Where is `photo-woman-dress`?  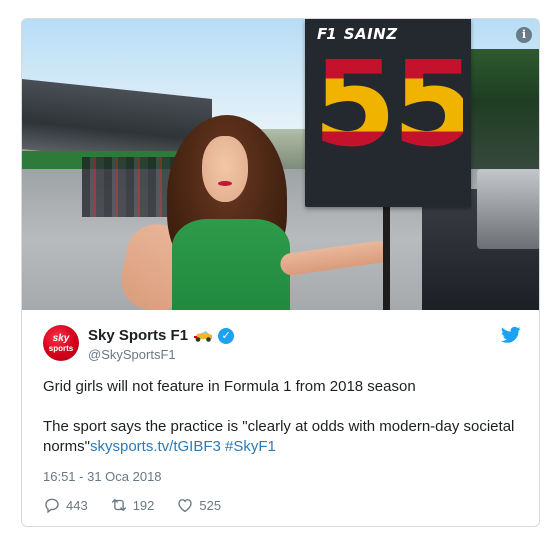
photo-woman-dress is located at coordinates (231, 264).